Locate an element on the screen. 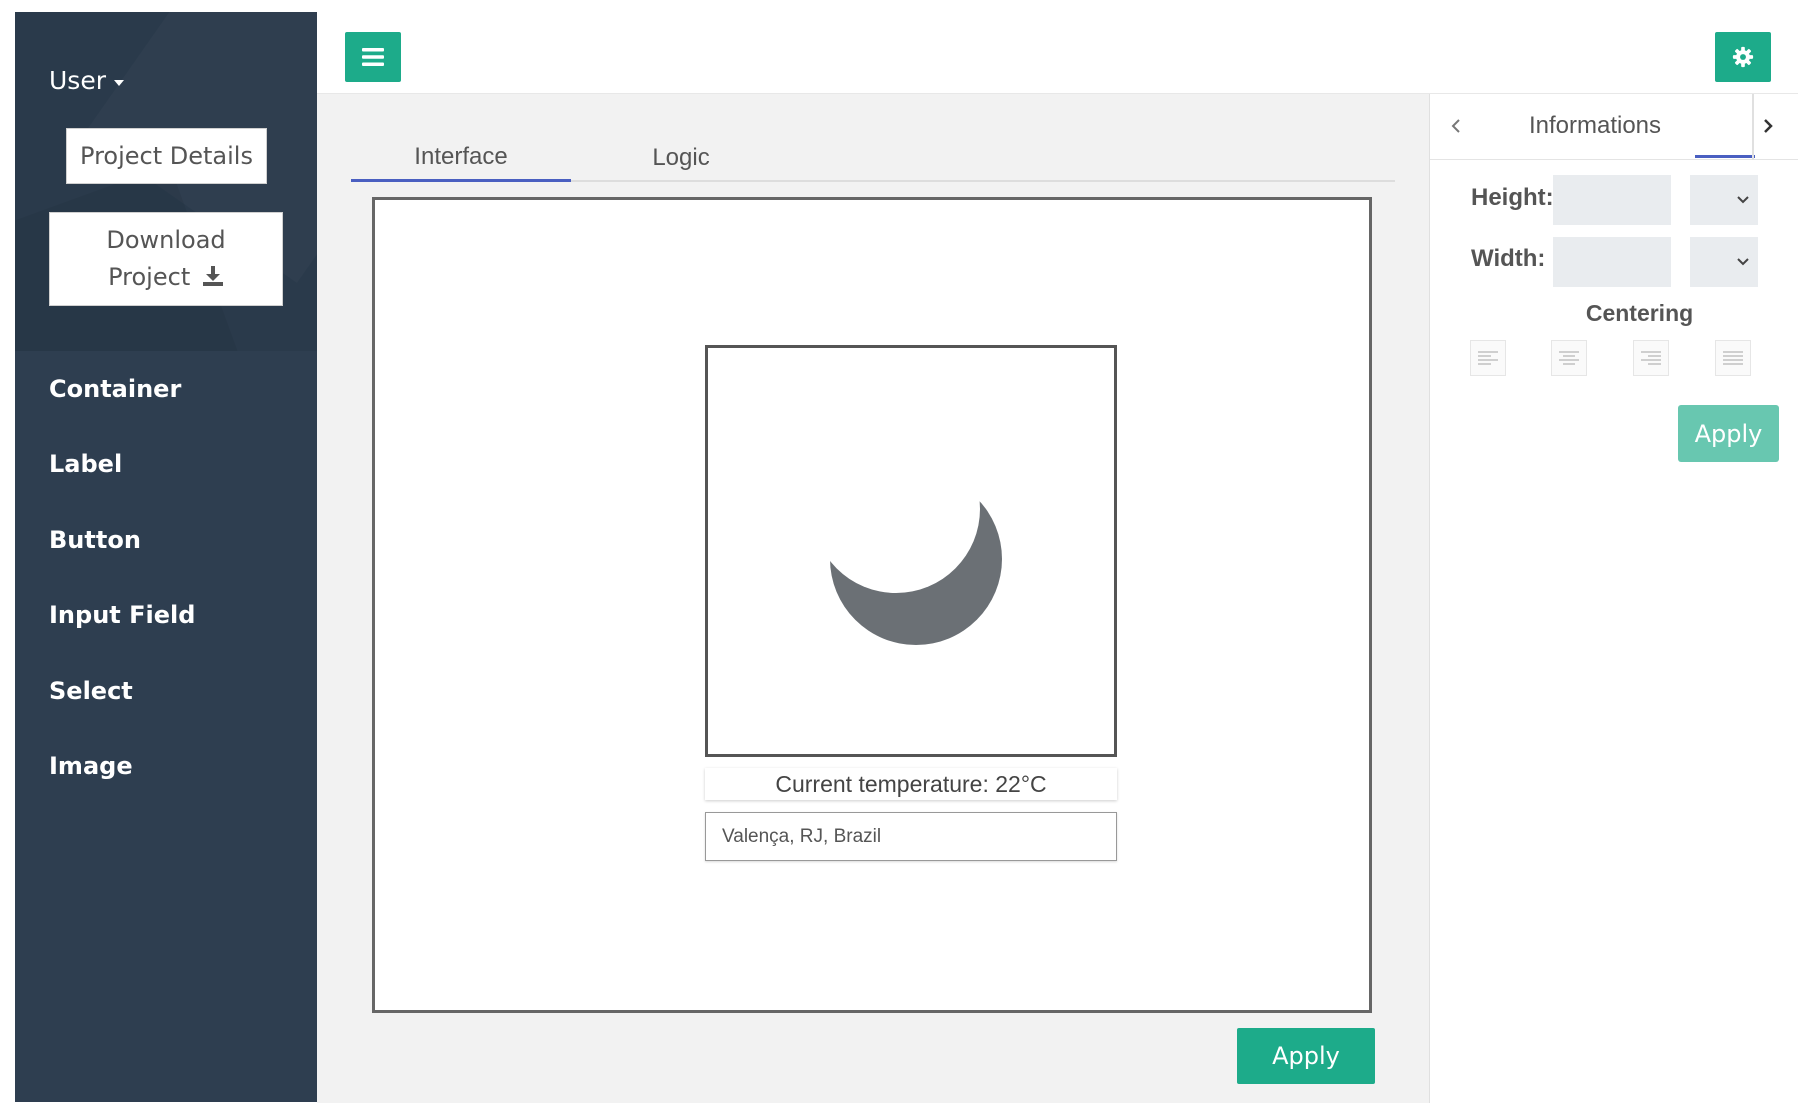 This screenshot has width=1798, height=1103. user-menu-toggle: User is located at coordinates (86, 80).